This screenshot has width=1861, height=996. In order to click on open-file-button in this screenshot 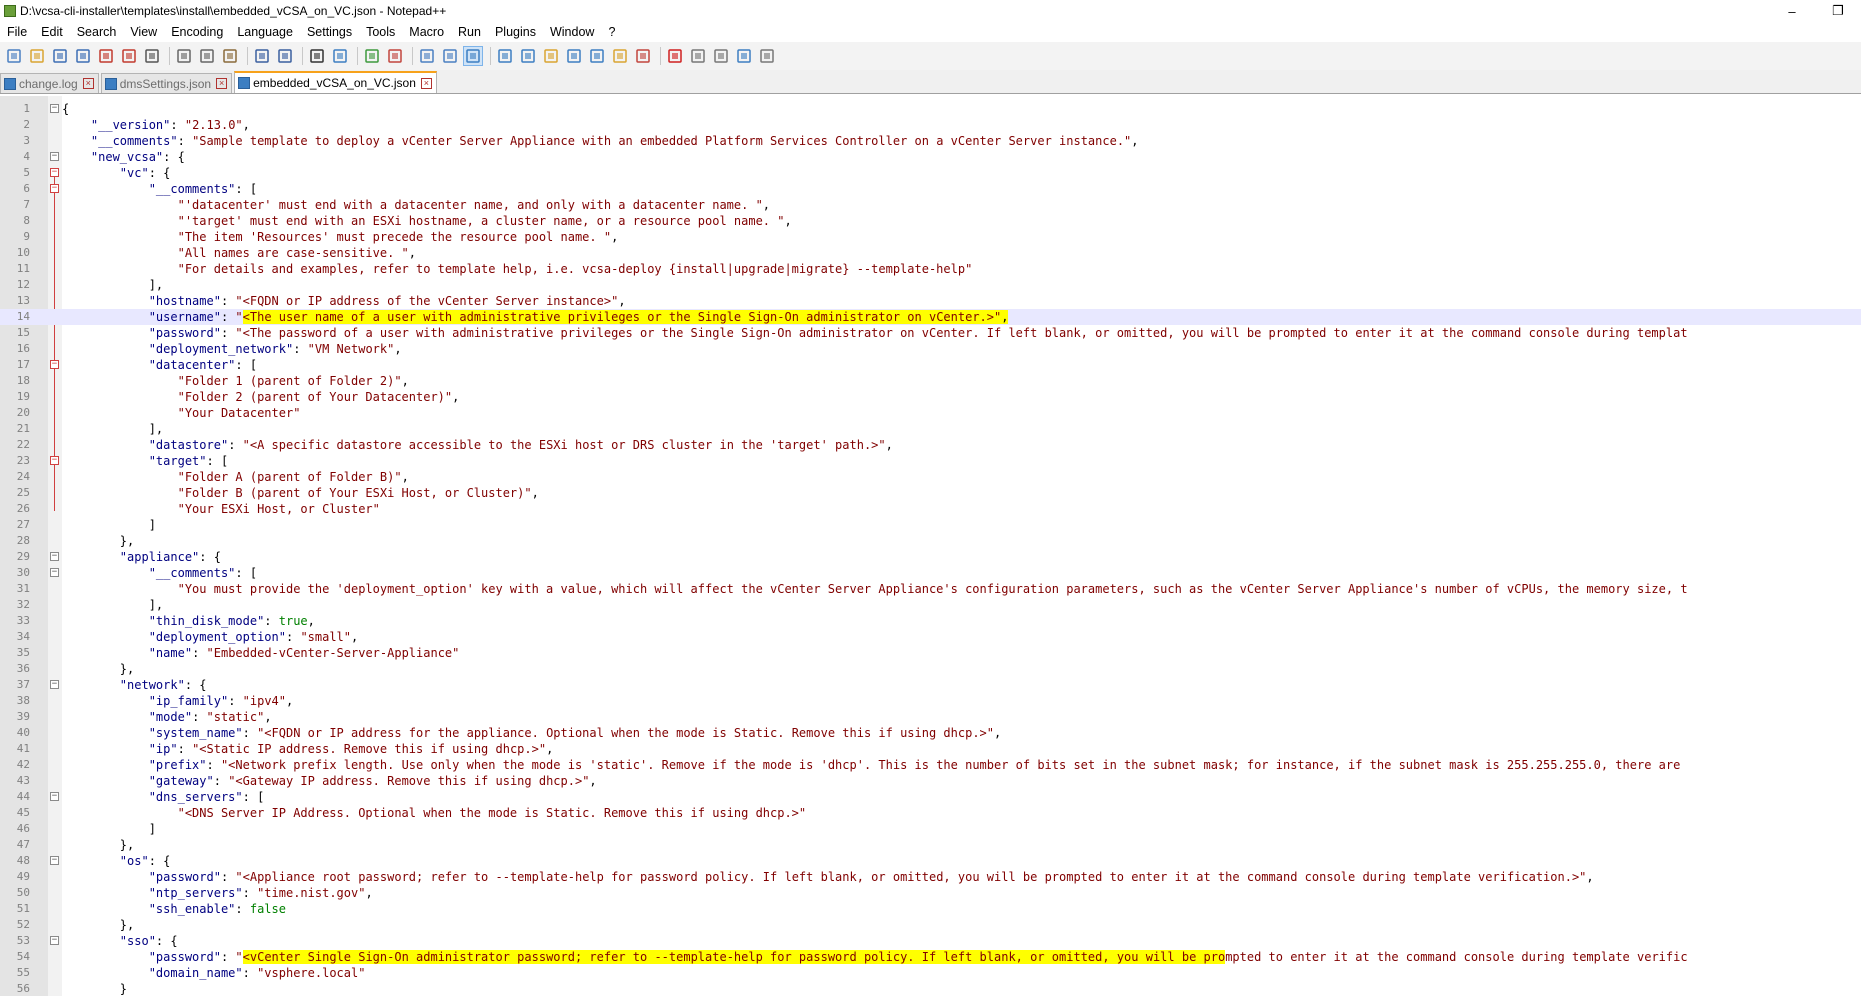, I will do `click(37, 56)`.